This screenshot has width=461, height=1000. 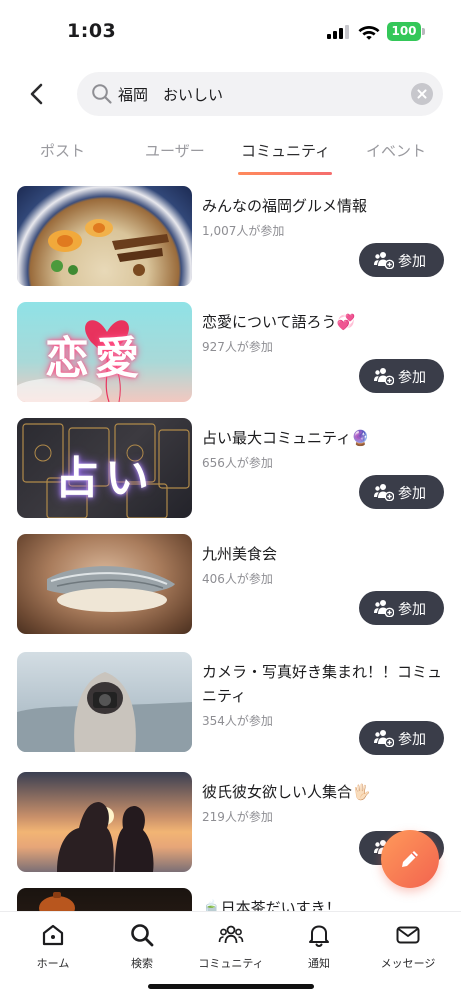 I want to click on community-title: 恋愛について語ろう💞, so click(x=322, y=322).